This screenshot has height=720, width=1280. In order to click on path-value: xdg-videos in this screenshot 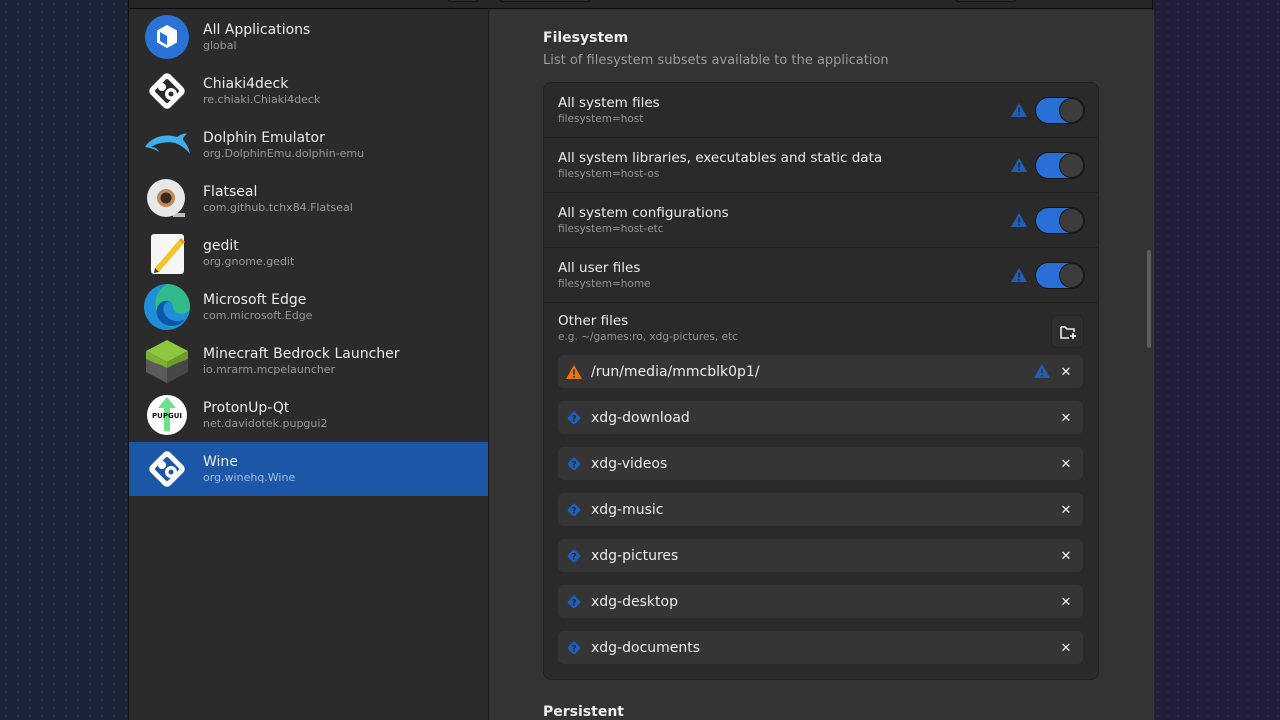, I will do `click(629, 463)`.